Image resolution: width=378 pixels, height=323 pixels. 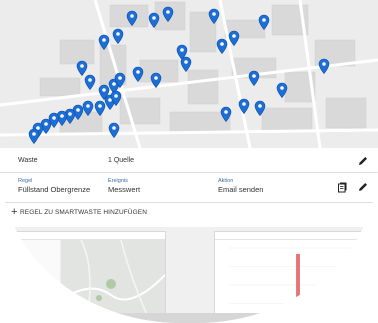 What do you see at coordinates (241, 189) in the screenshot?
I see `aktion-value: Email senden` at bounding box center [241, 189].